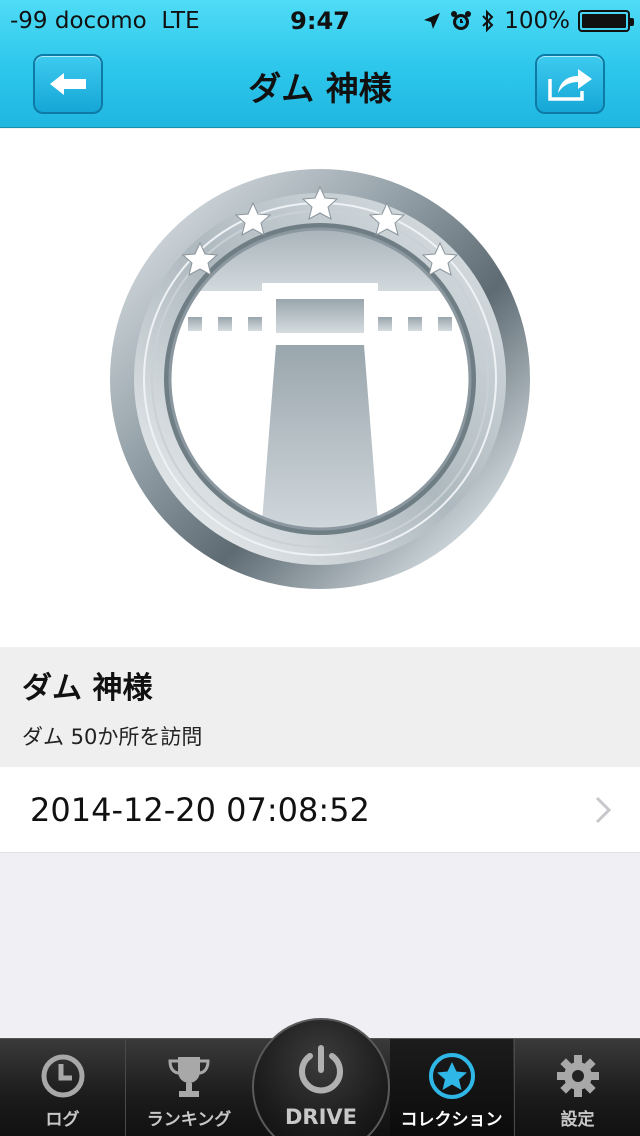 This screenshot has width=640, height=1136. What do you see at coordinates (451, 1120) in the screenshot?
I see `tab-collection-label: コレクション` at bounding box center [451, 1120].